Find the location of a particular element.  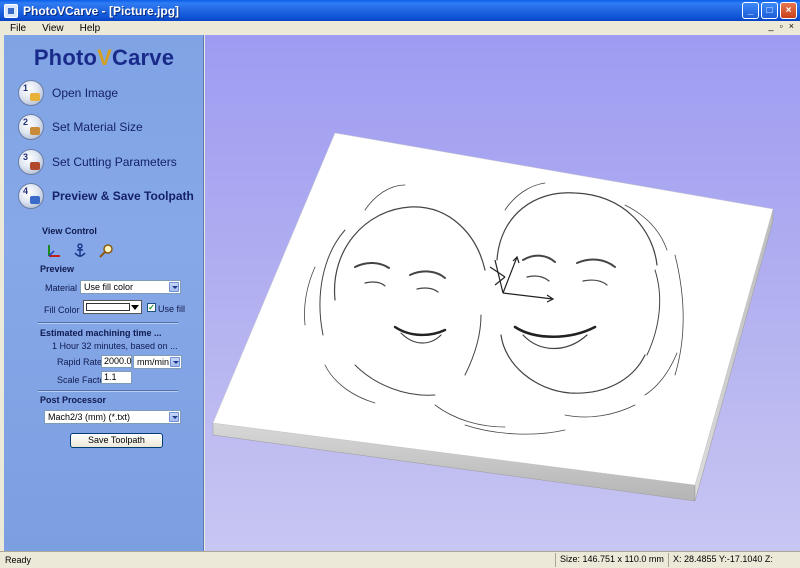

step-label: Open Image is located at coordinates (85, 93).